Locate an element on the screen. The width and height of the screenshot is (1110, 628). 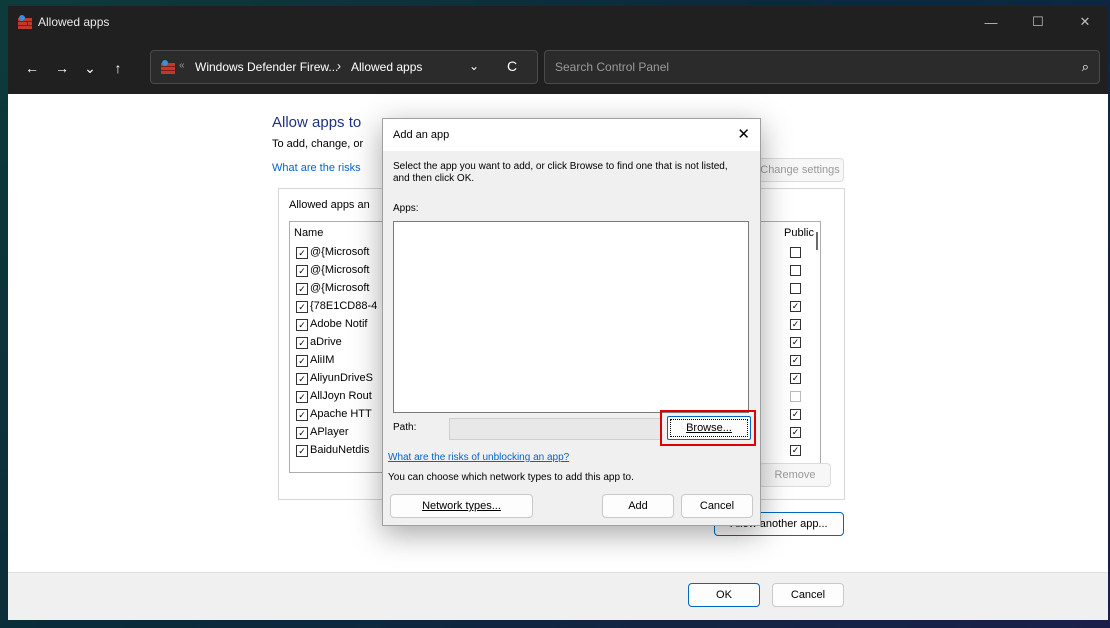
search-placeholder: Search Control Panel is located at coordinates (612, 67).